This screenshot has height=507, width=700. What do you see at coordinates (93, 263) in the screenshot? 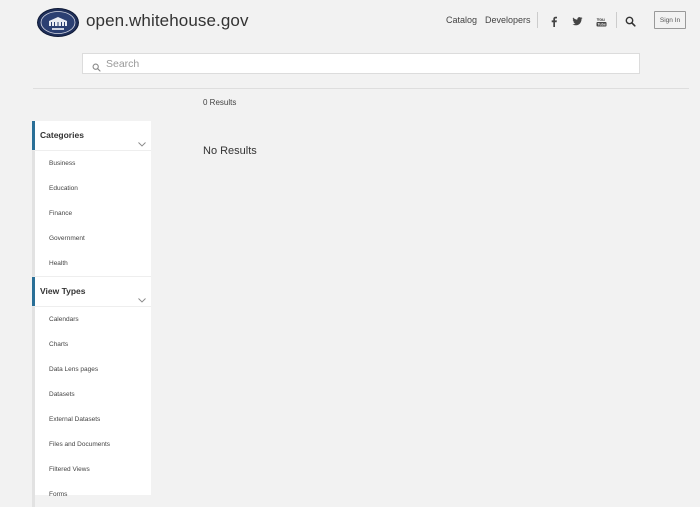
I see `facet-item-health: Health` at bounding box center [93, 263].